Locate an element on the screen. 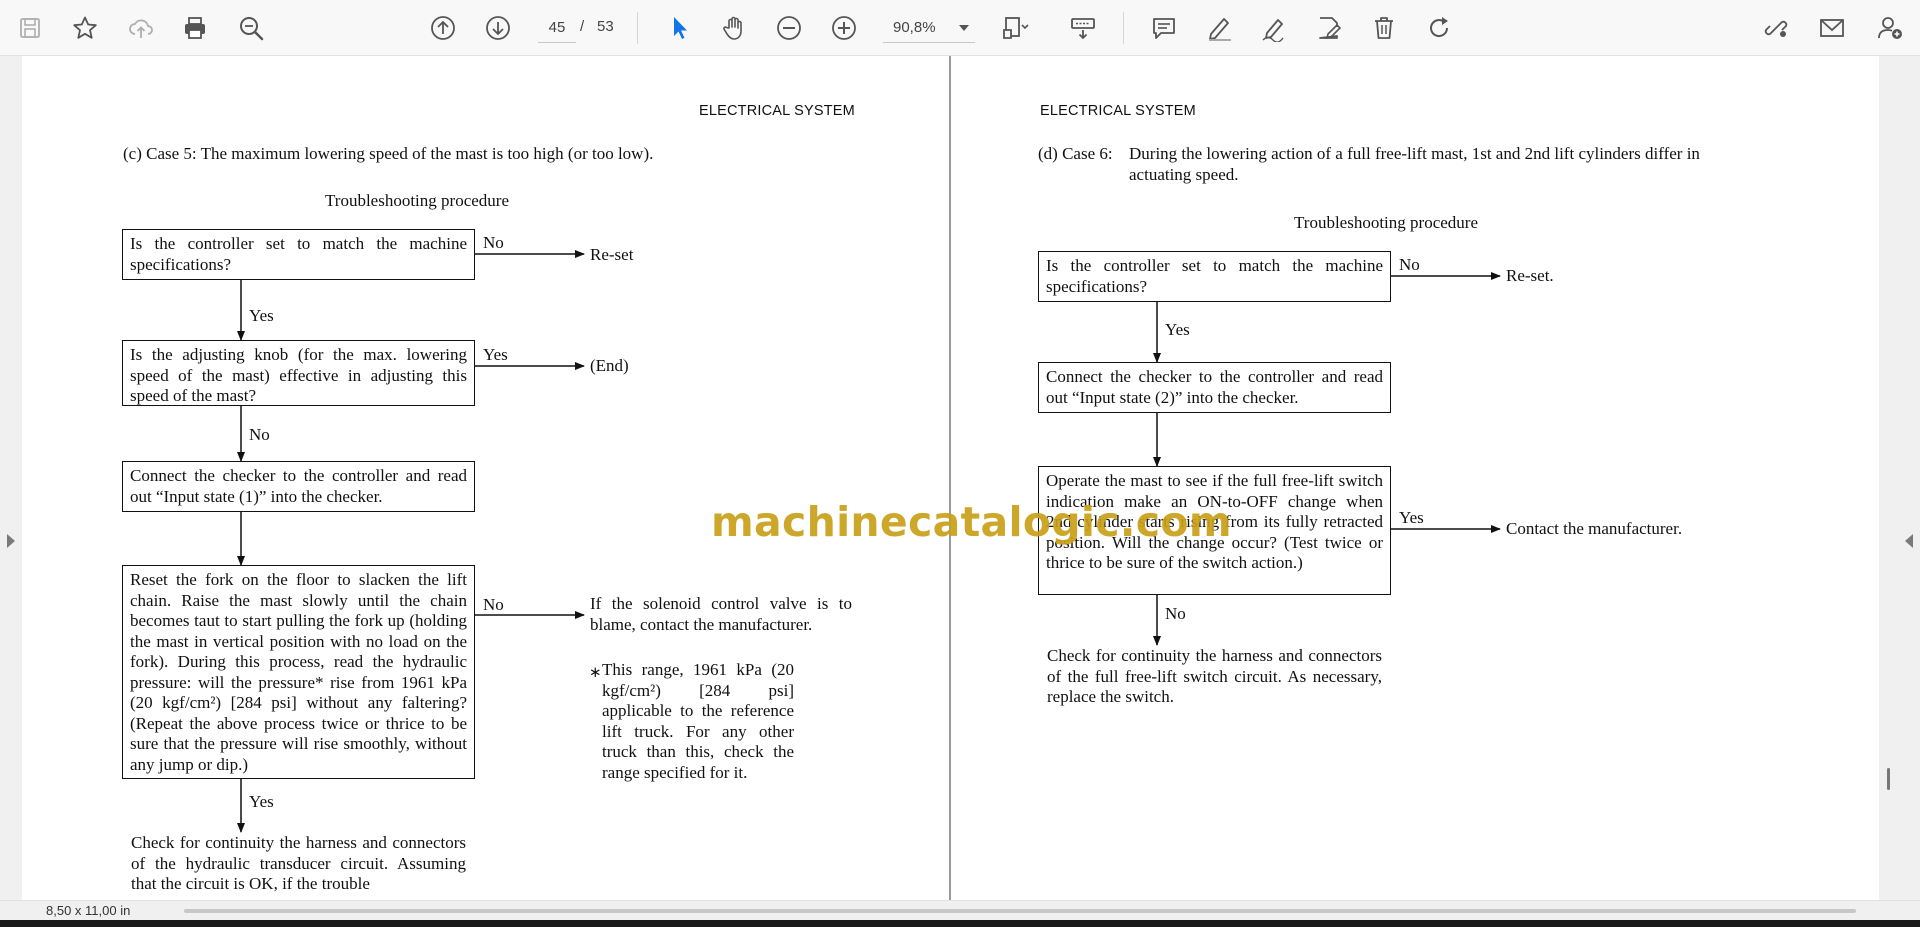 The image size is (1920, 927). email-button is located at coordinates (1832, 28).